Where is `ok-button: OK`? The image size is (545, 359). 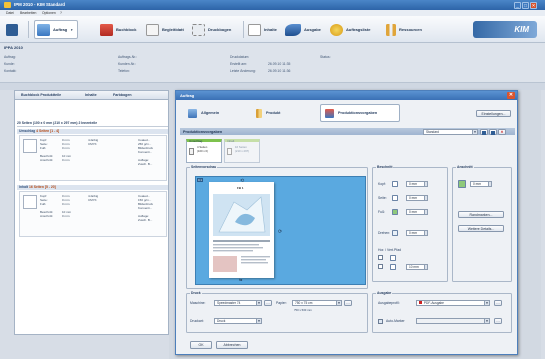 ok-button: OK is located at coordinates (201, 345).